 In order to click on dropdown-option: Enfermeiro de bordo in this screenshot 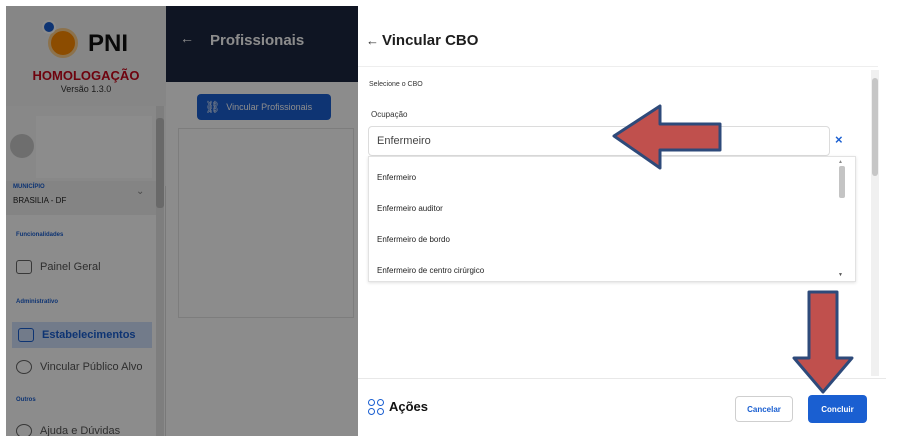, I will do `click(607, 239)`.